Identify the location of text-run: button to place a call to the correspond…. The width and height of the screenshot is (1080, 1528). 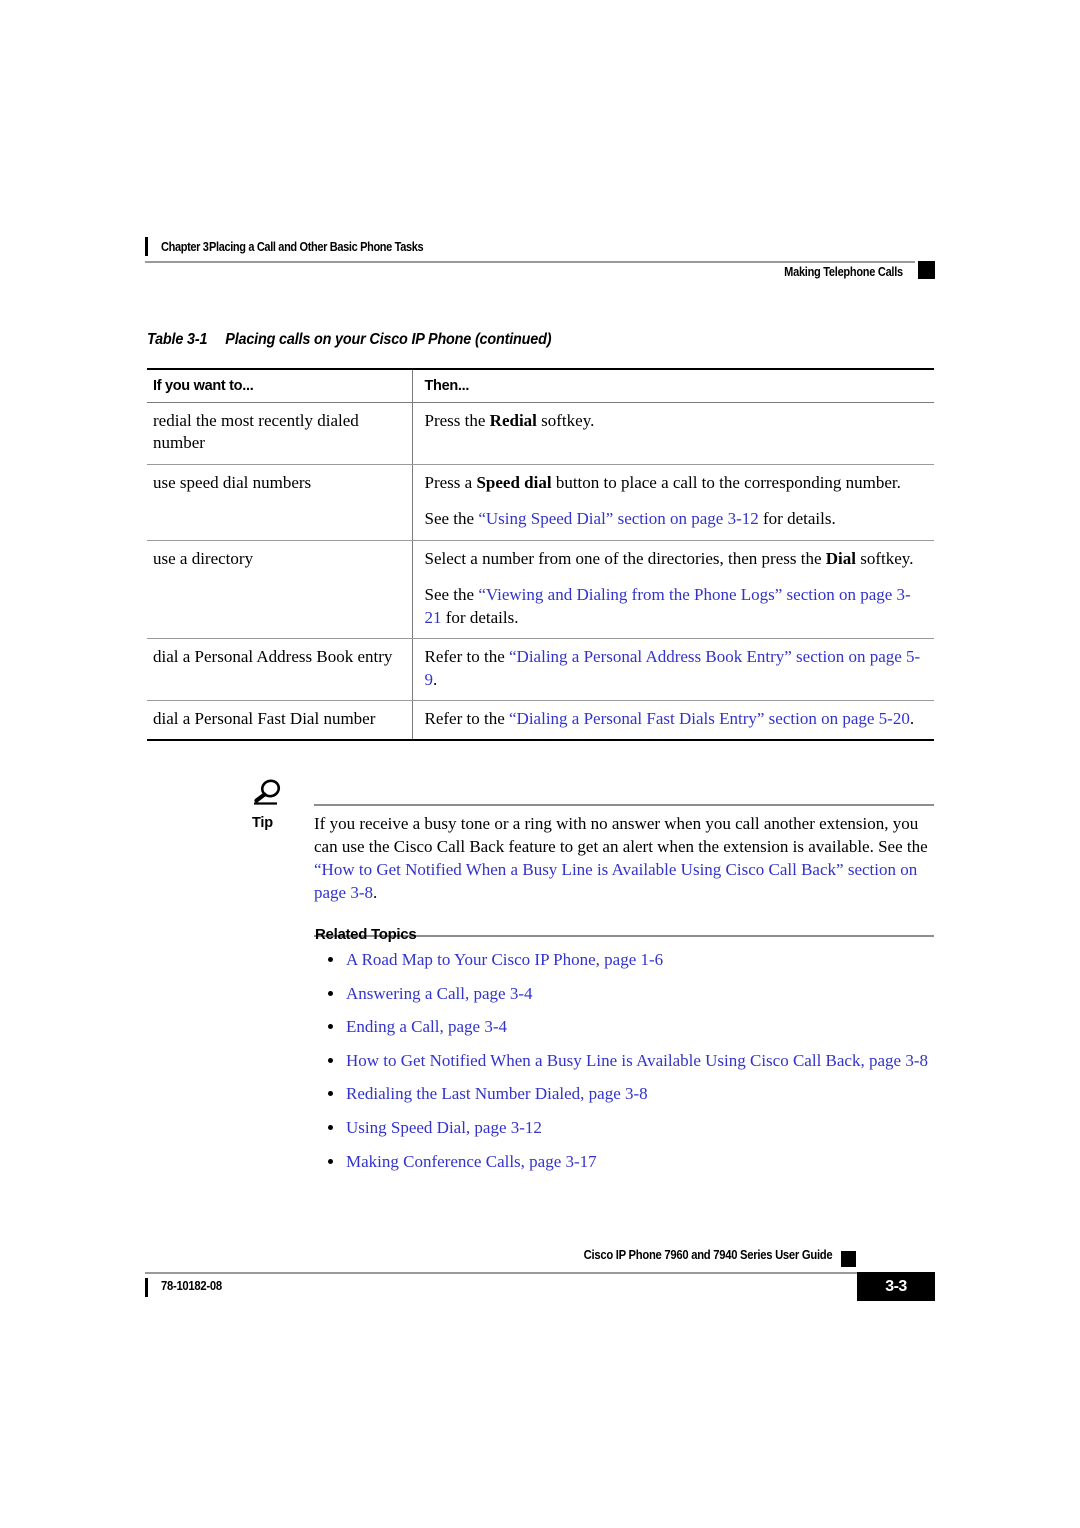
(726, 482).